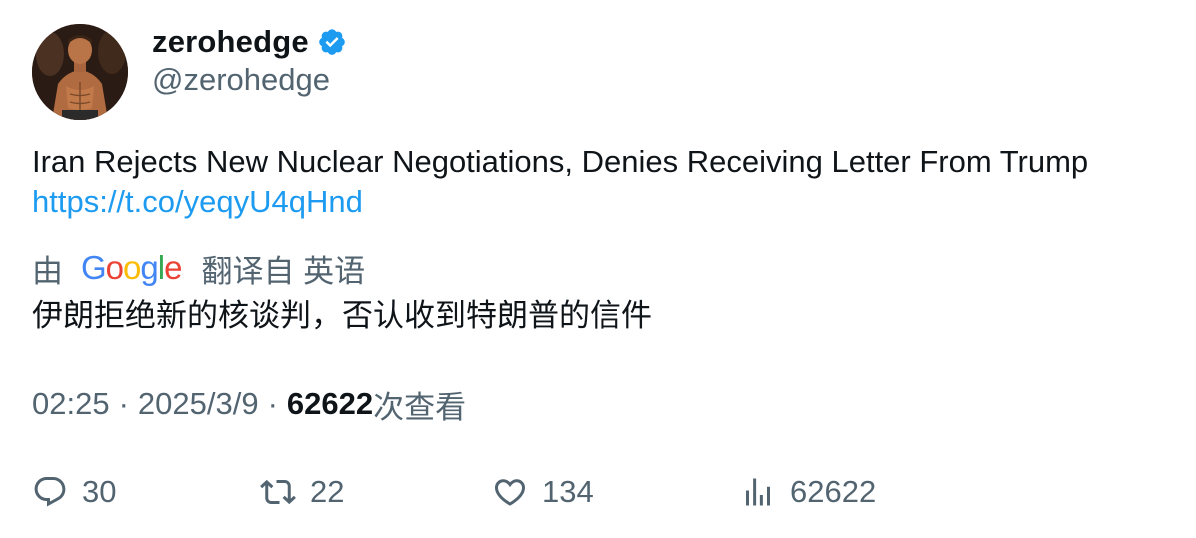 The height and width of the screenshot is (538, 1196). I want to click on views-count-action: 62622, so click(833, 491).